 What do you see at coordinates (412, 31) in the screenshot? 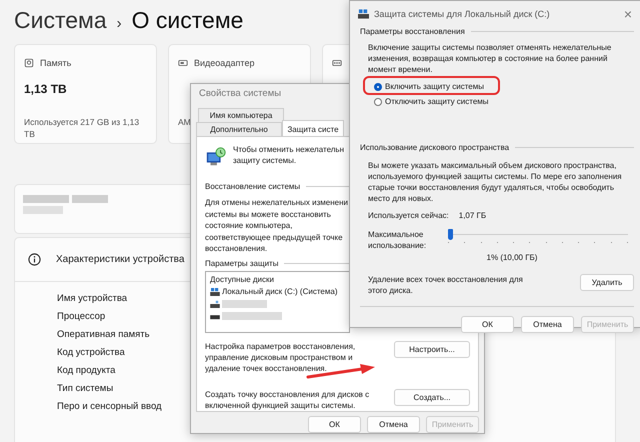
I see `group-label: Параметры восстановления` at bounding box center [412, 31].